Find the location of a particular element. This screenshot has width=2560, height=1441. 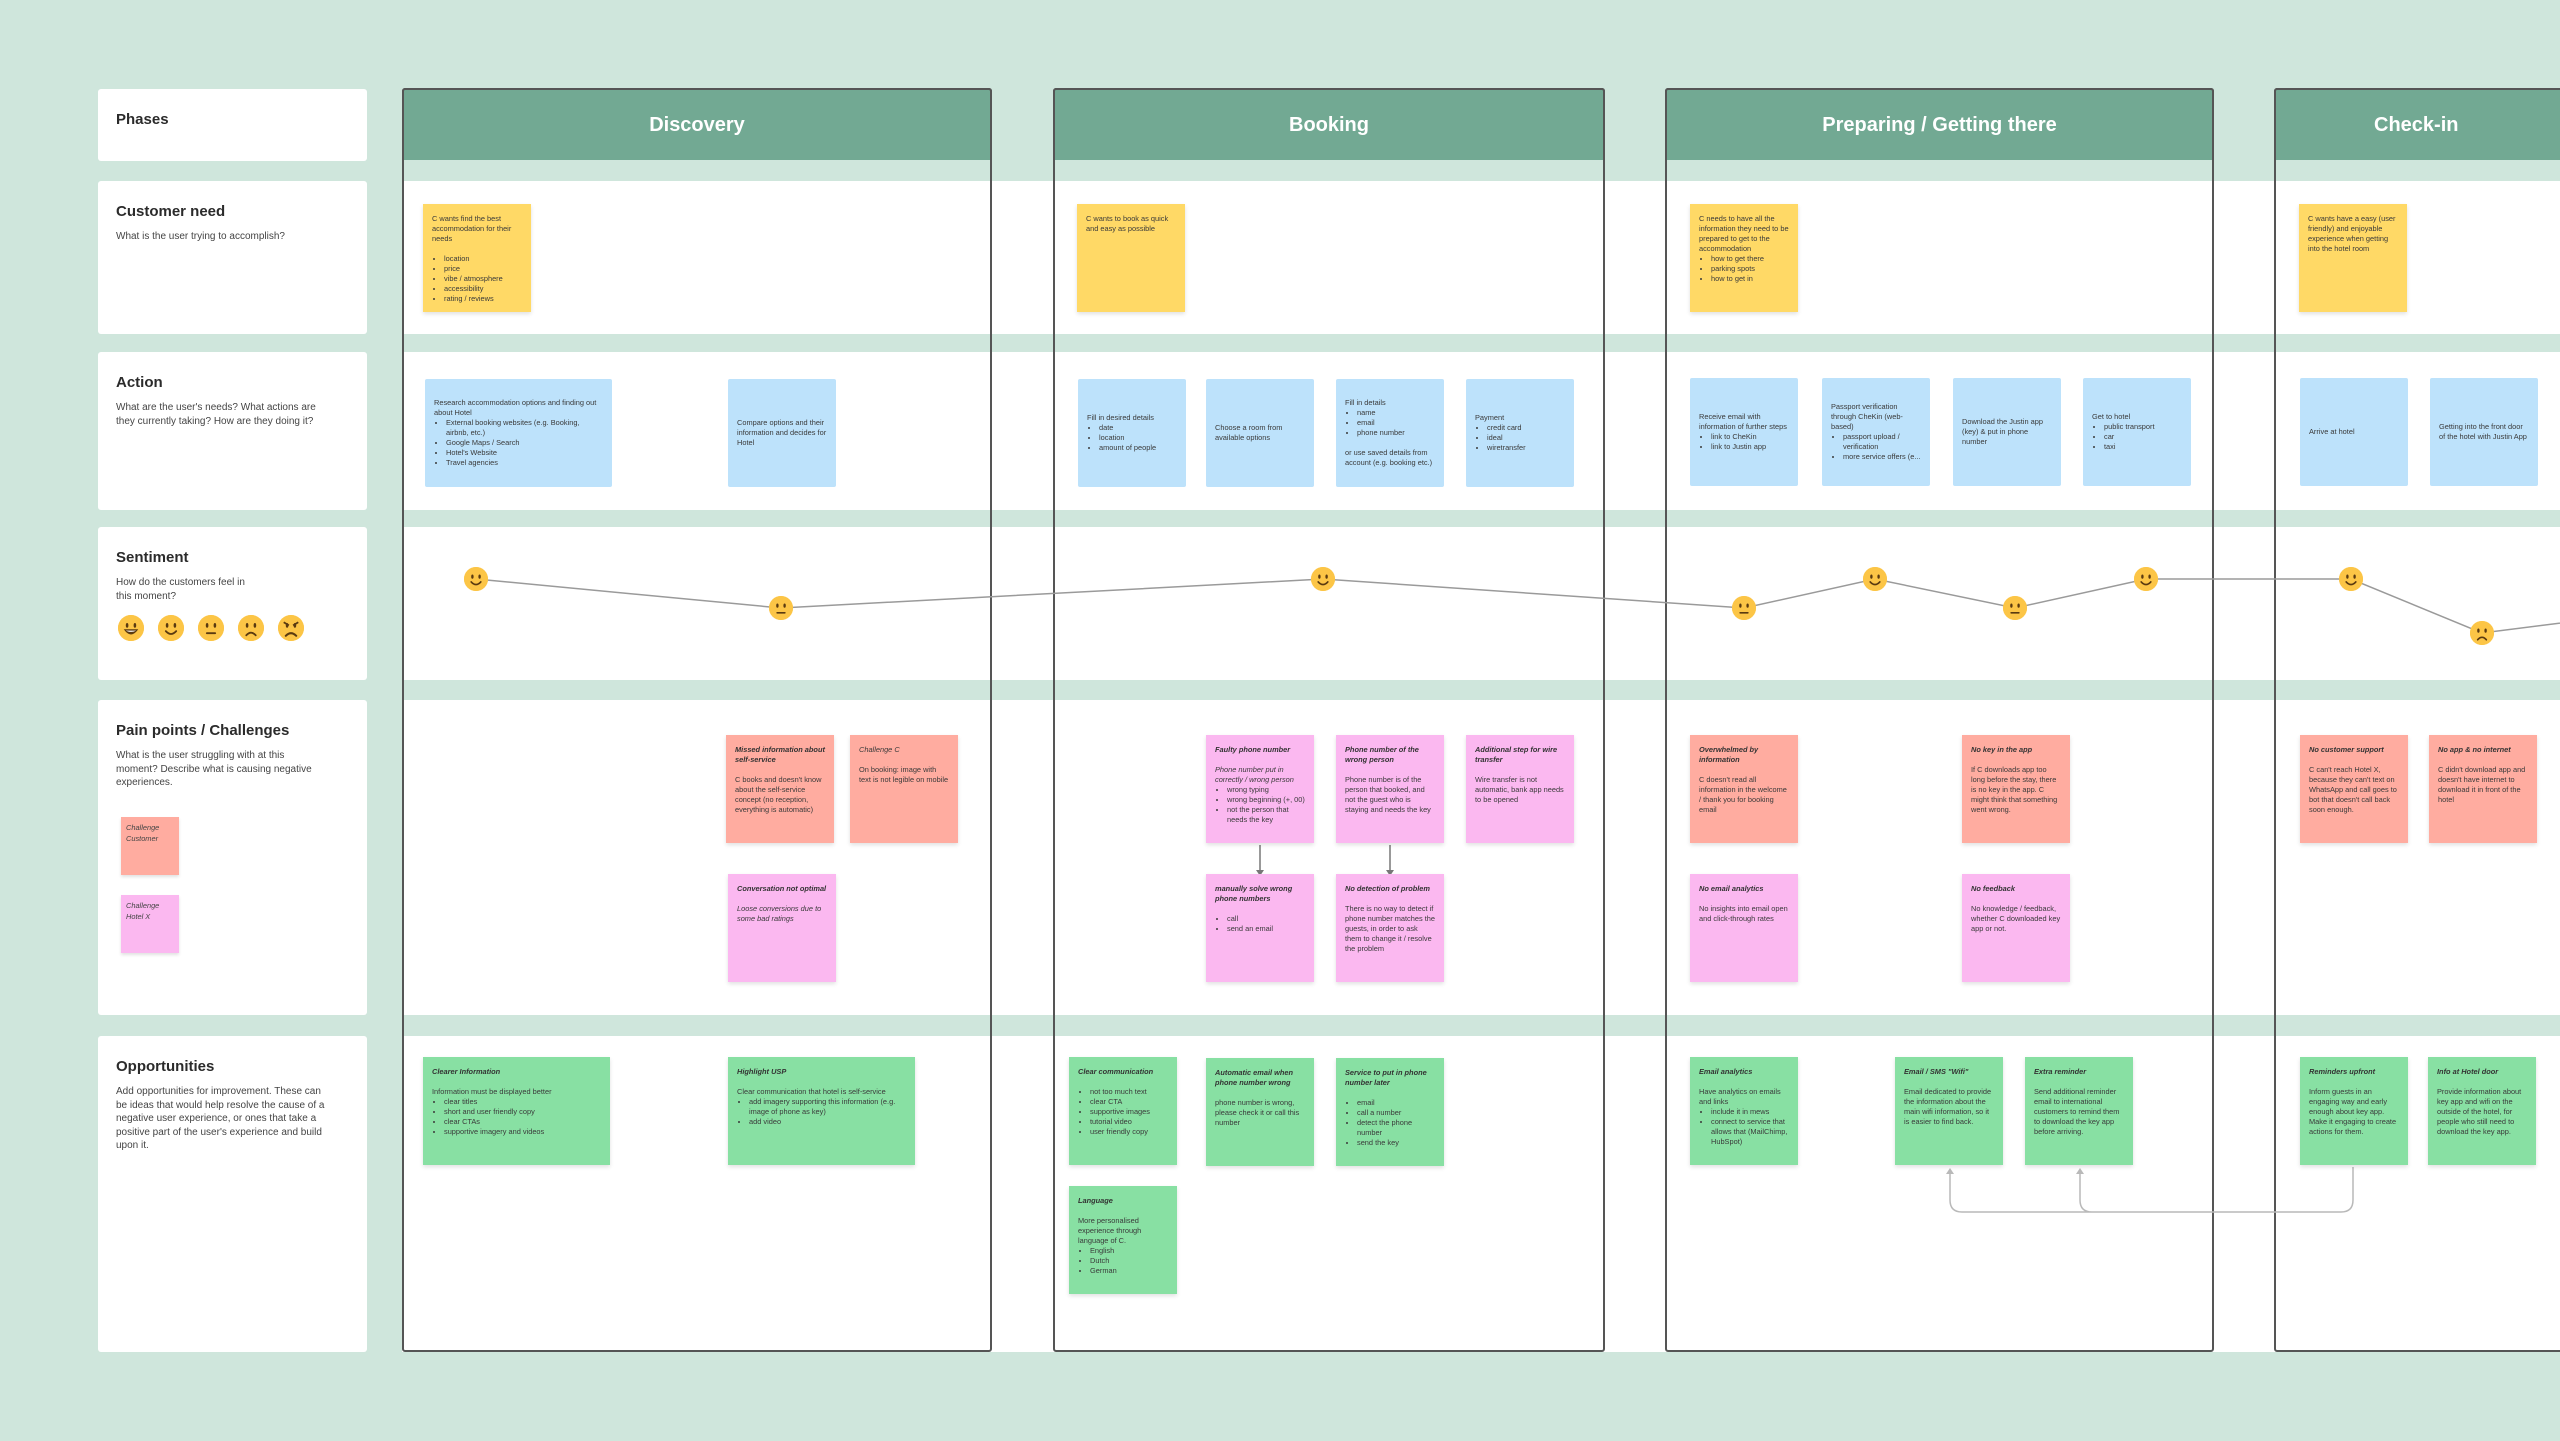

sticky-title: No email analytics is located at coordinates (1731, 888).